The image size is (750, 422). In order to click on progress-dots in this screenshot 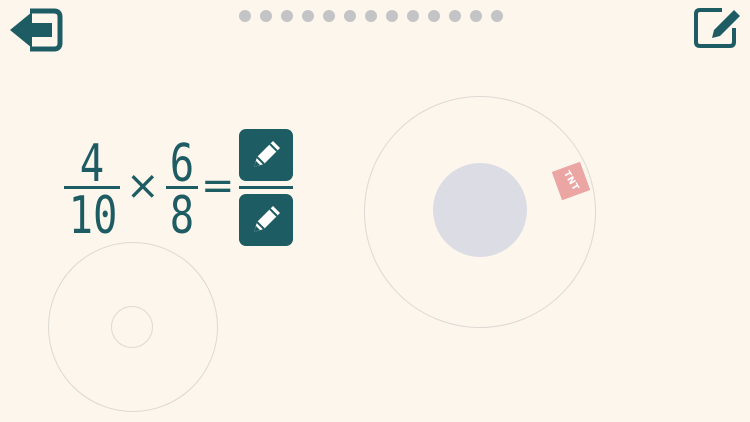, I will do `click(371, 16)`.